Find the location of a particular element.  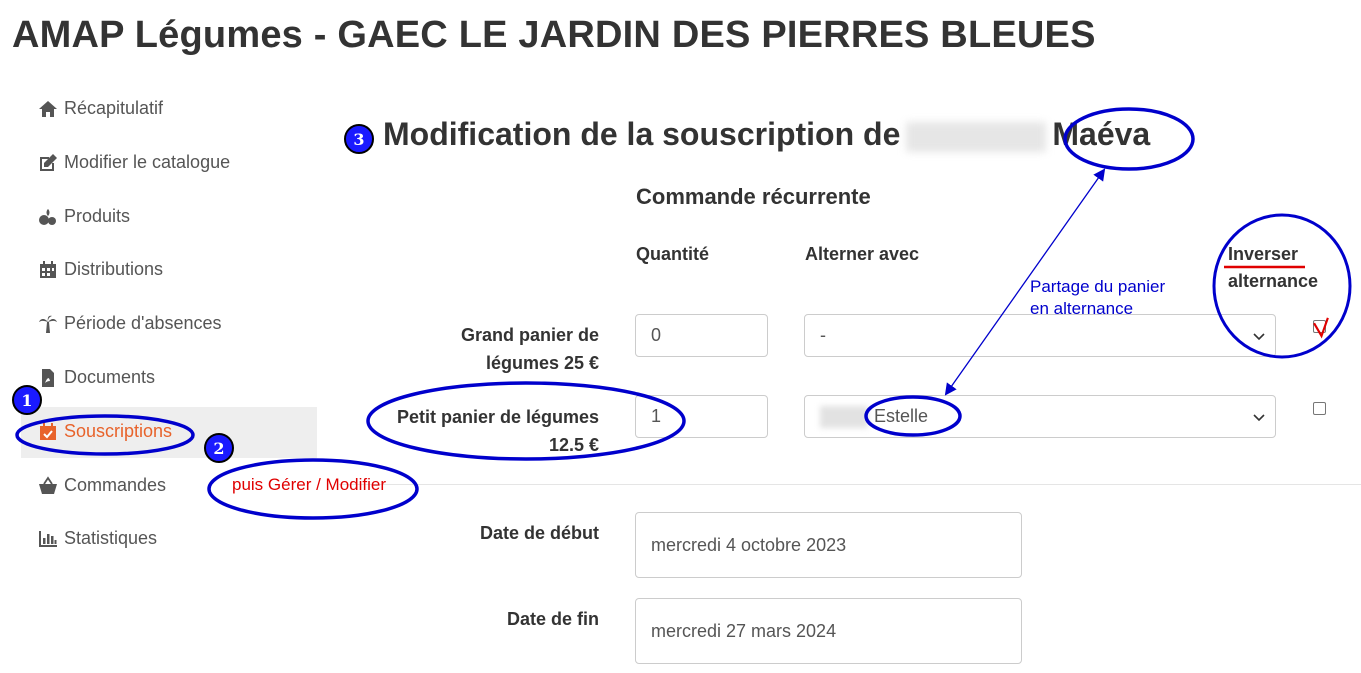

sidebar-item-commandes: Commandes is located at coordinates (102, 485).